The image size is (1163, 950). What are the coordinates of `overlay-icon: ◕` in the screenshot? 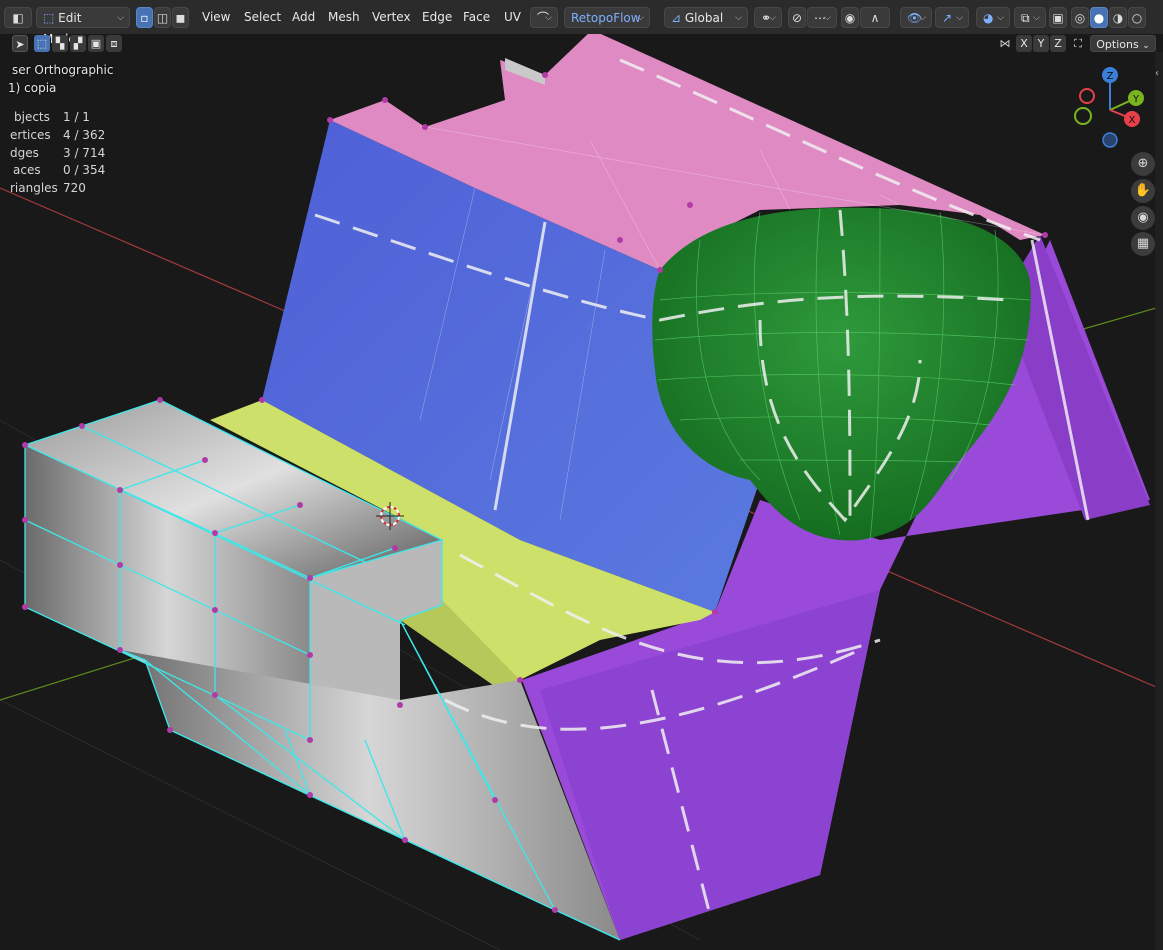 It's located at (988, 18).